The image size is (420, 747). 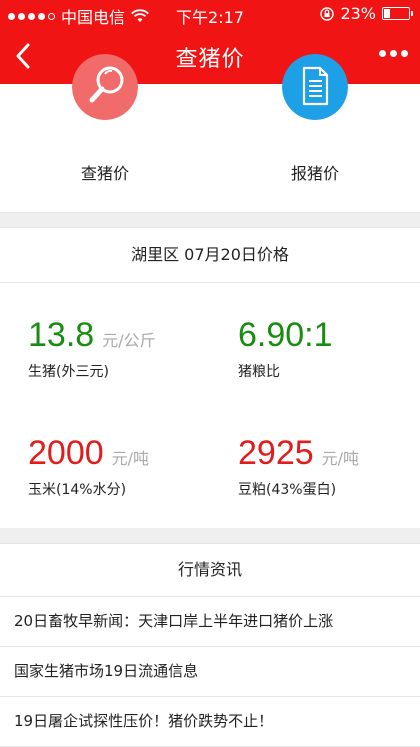 I want to click on price-item-soybean-meal: 2925 元/吨 豆粕(43%蛋白), so click(x=329, y=466).